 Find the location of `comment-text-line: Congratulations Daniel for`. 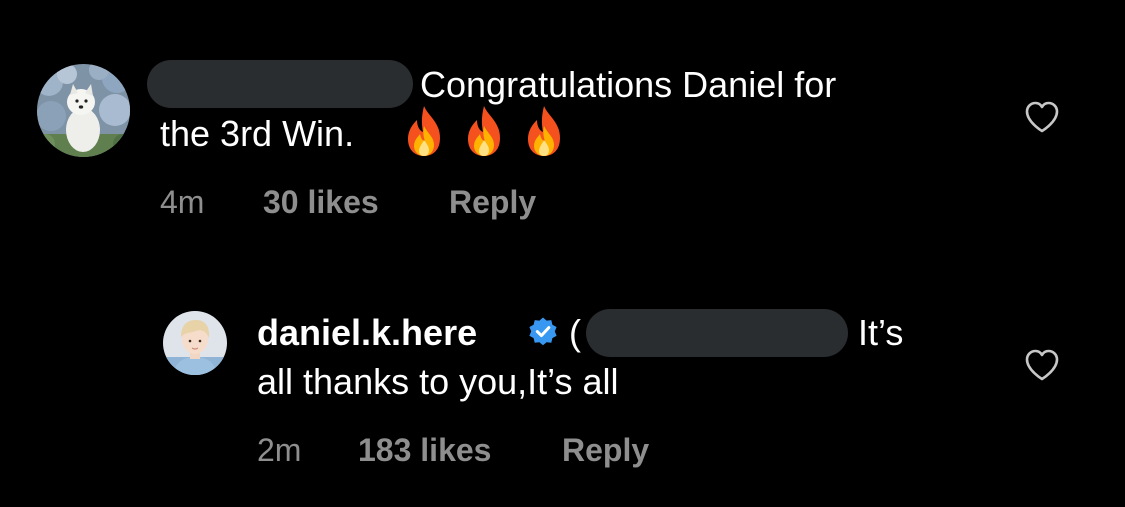

comment-text-line: Congratulations Daniel for is located at coordinates (628, 84).